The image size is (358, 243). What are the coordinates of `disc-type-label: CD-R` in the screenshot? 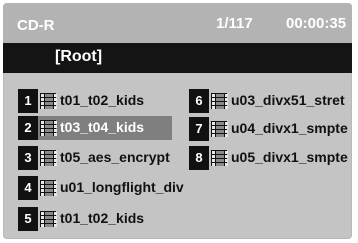 It's located at (36, 25).